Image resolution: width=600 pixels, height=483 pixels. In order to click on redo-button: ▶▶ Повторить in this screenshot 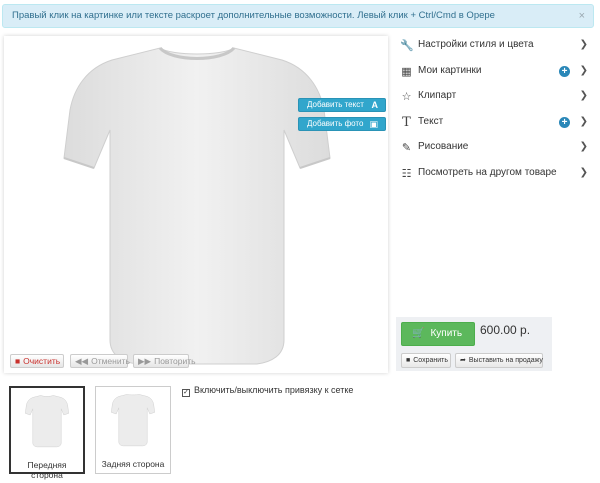, I will do `click(164, 361)`.